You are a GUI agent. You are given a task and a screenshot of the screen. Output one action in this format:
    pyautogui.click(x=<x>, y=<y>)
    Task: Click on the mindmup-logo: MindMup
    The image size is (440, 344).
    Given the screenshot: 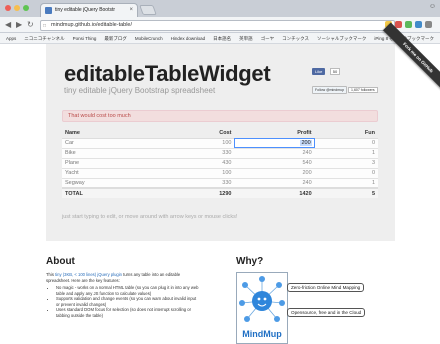 What is the action you would take?
    pyautogui.click(x=262, y=308)
    